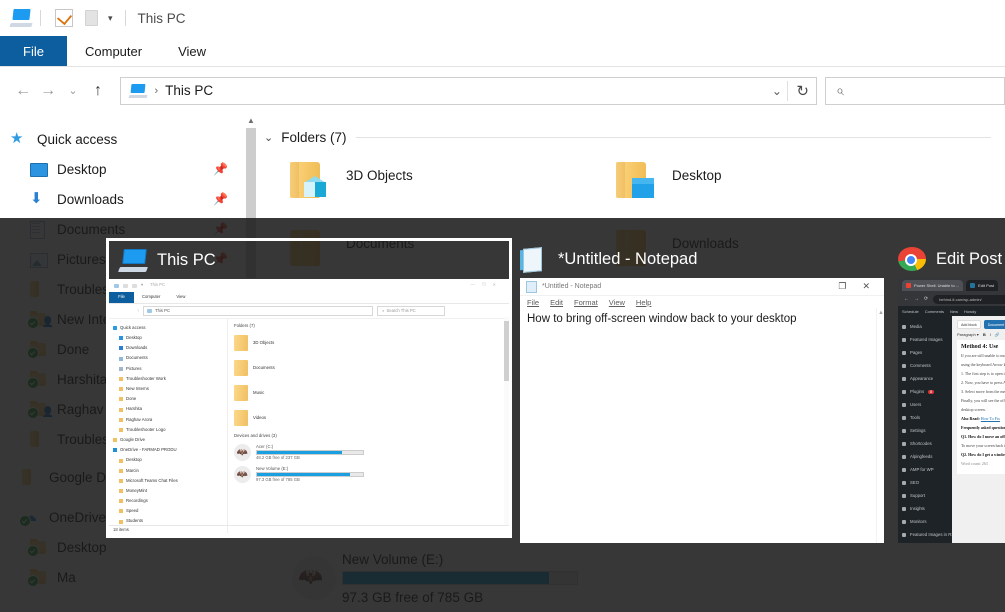 This screenshot has height=612, width=1005. What do you see at coordinates (121, 199) in the screenshot?
I see `sidebar-item-downloads: ⬇ Downloads 📌` at bounding box center [121, 199].